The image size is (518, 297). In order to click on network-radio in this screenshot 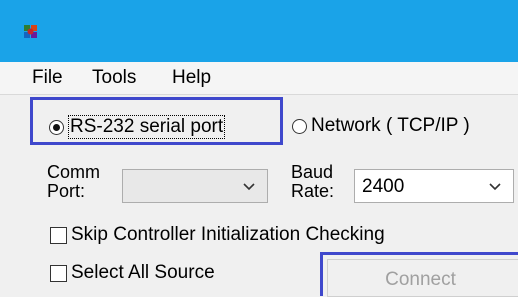, I will do `click(299, 126)`.